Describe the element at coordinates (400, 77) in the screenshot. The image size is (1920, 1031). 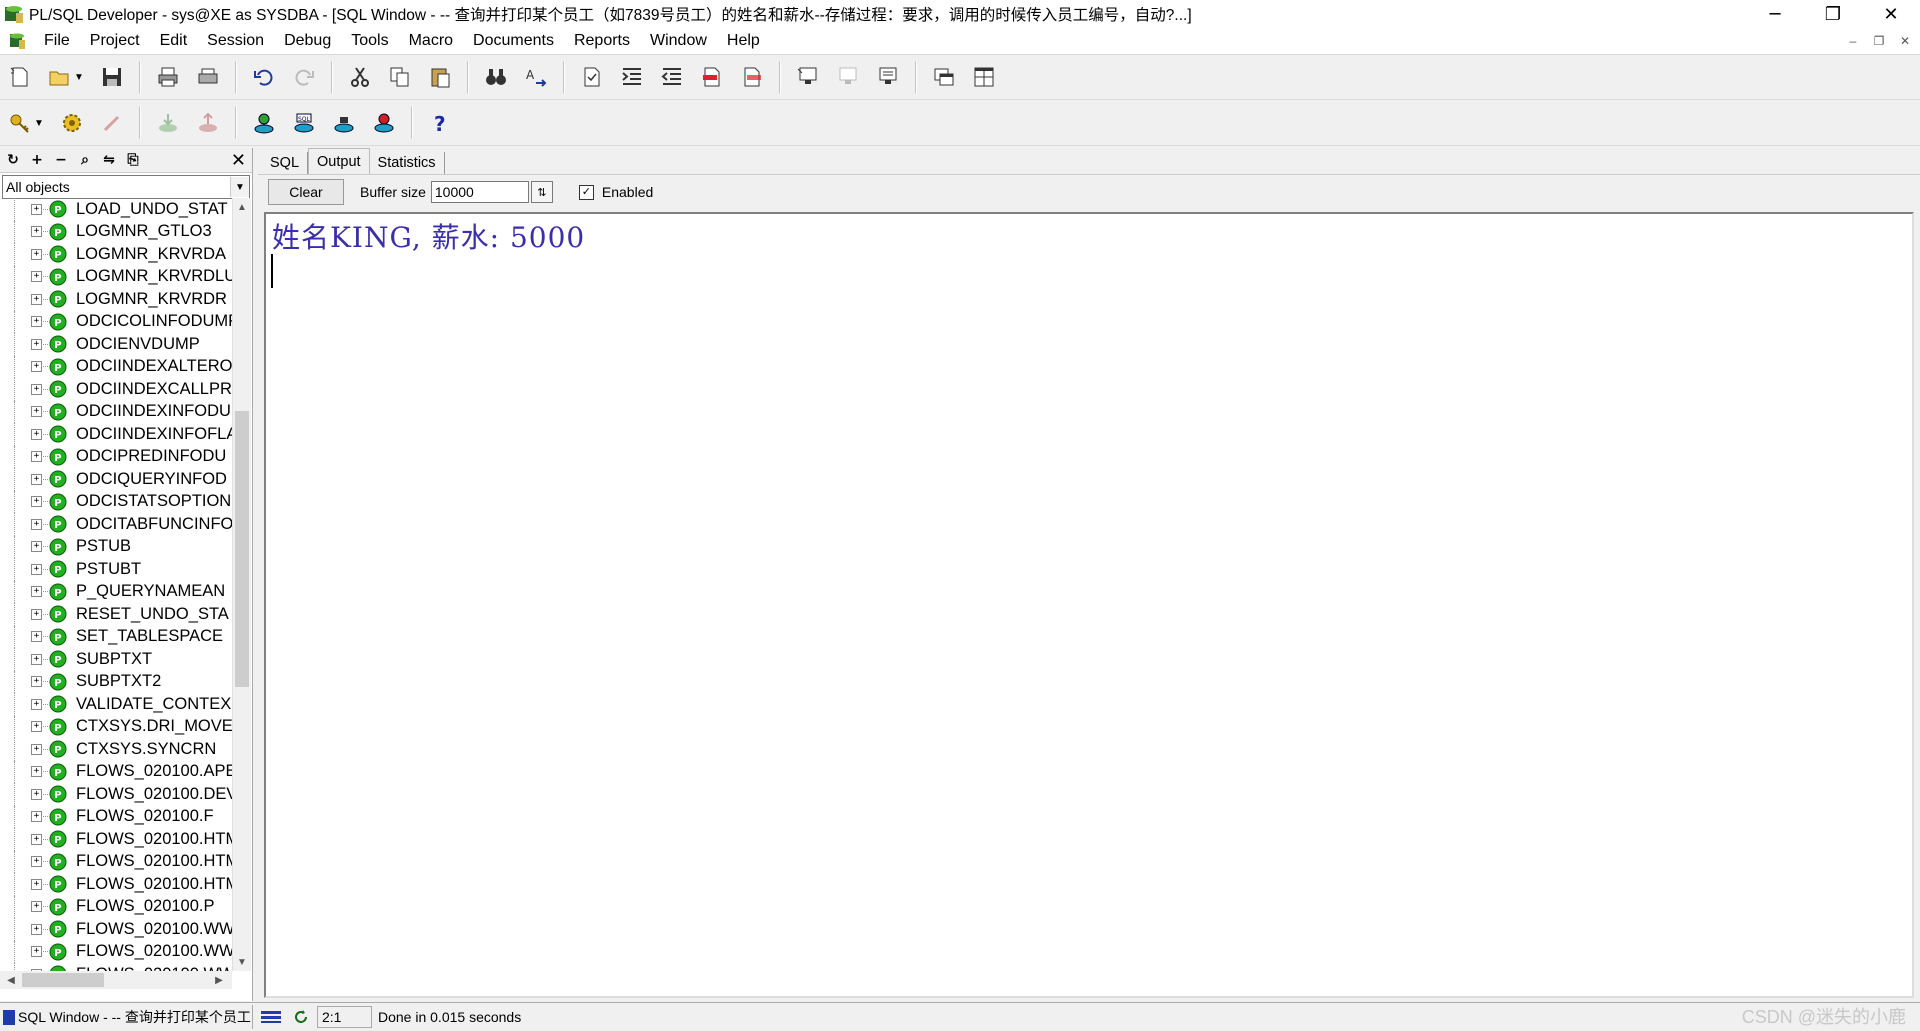
I see `copy-button` at that location.